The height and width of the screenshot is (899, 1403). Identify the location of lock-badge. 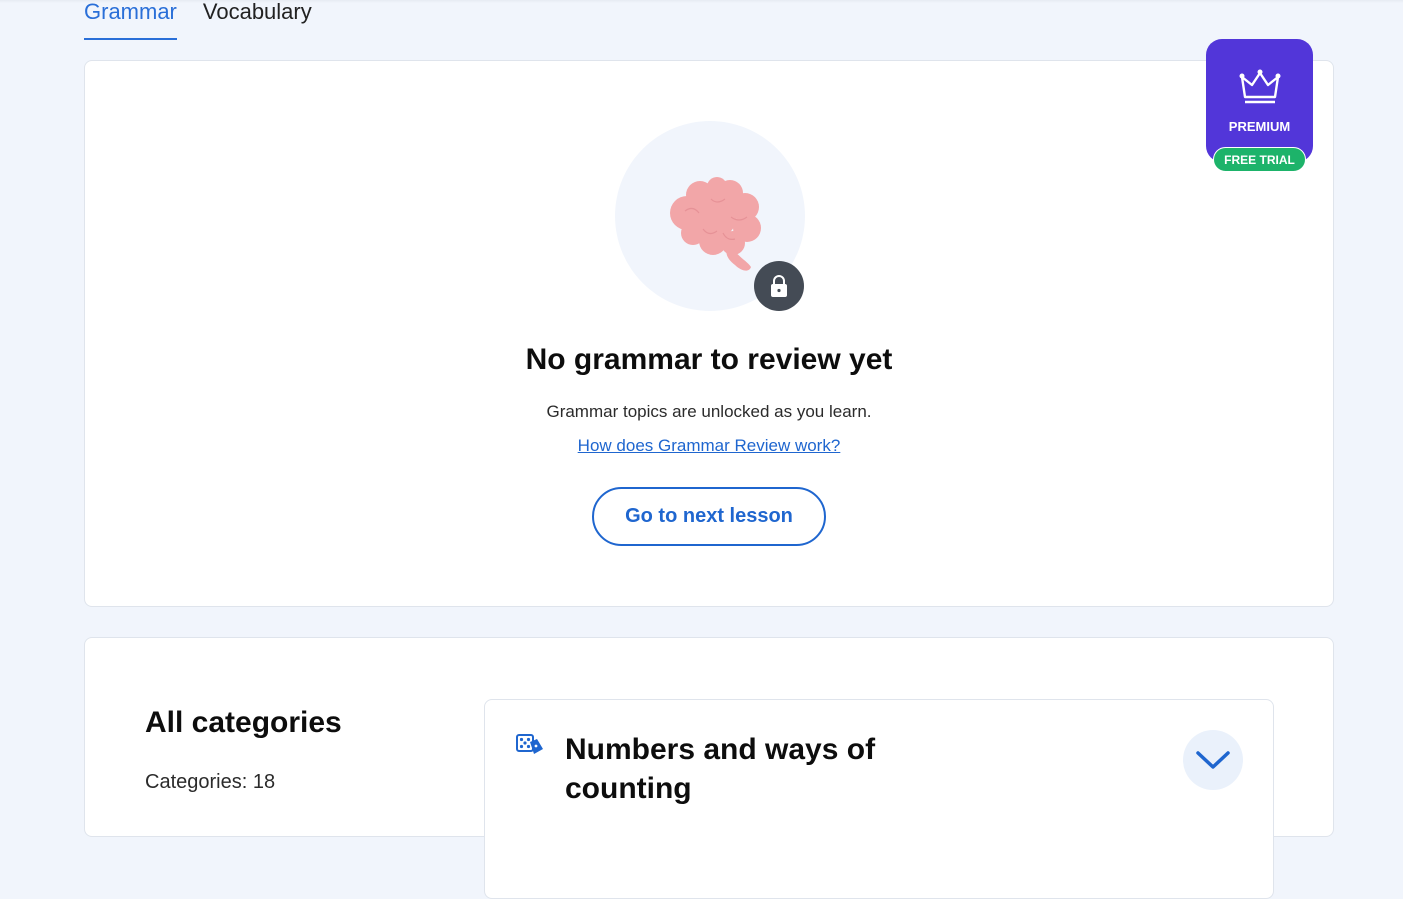
(779, 286).